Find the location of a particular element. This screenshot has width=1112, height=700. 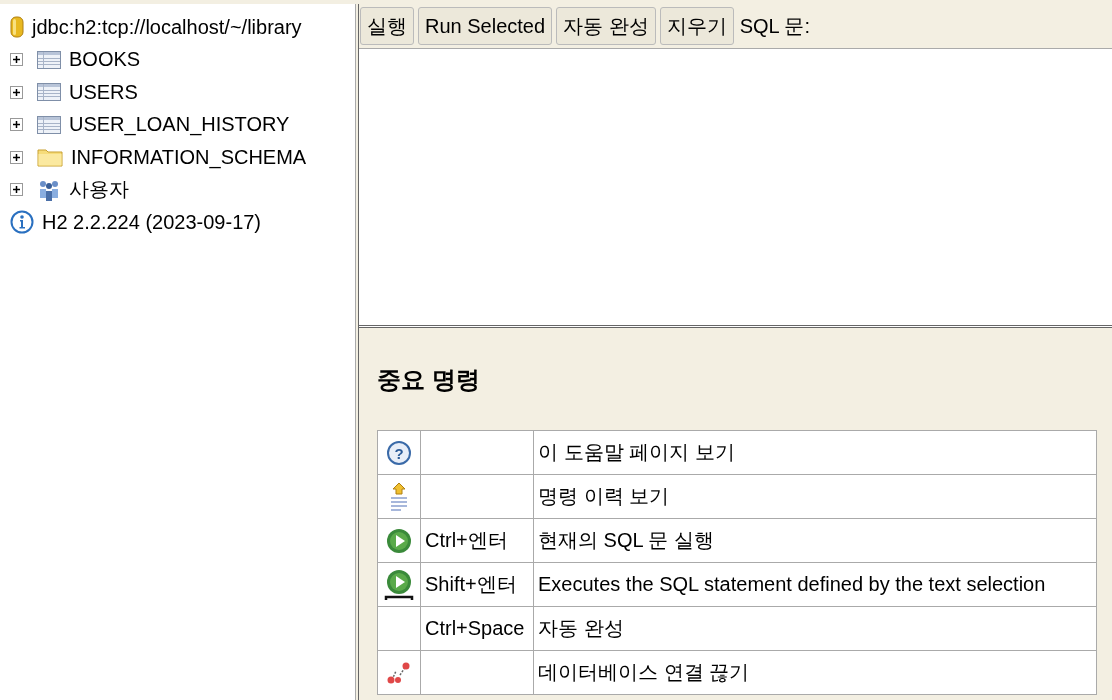

disconnect-icon is located at coordinates (399, 672).